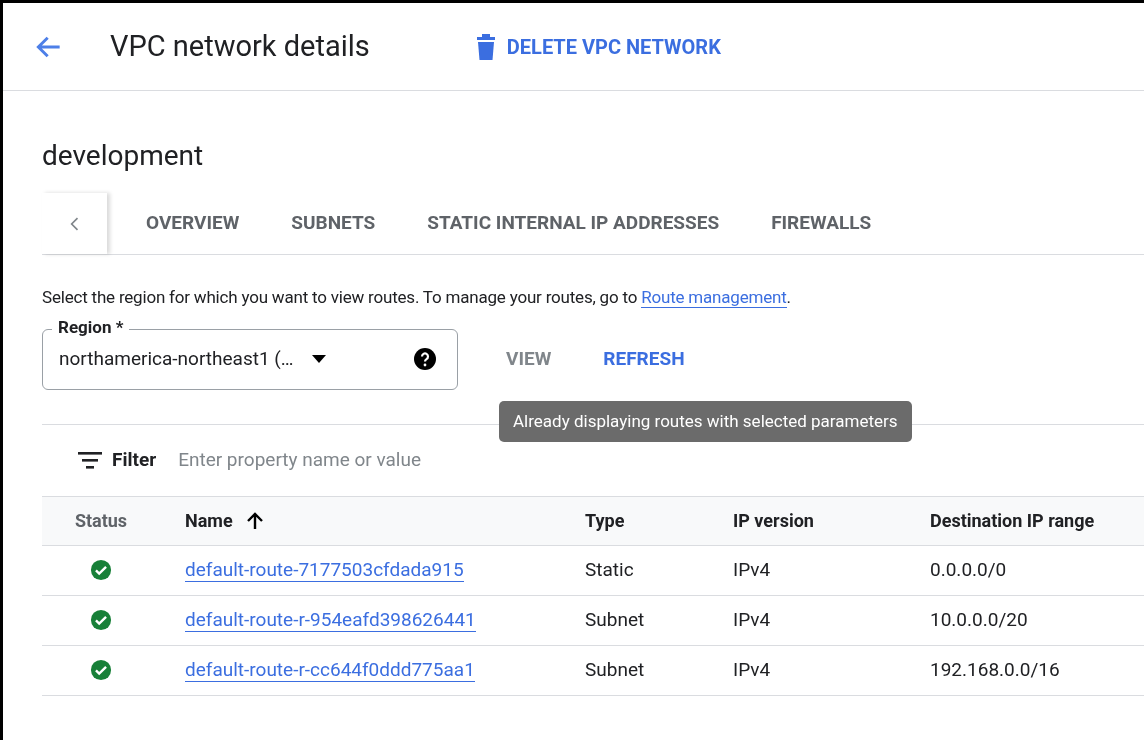 The image size is (1144, 740). What do you see at coordinates (605, 520) in the screenshot?
I see `column-header: Type` at bounding box center [605, 520].